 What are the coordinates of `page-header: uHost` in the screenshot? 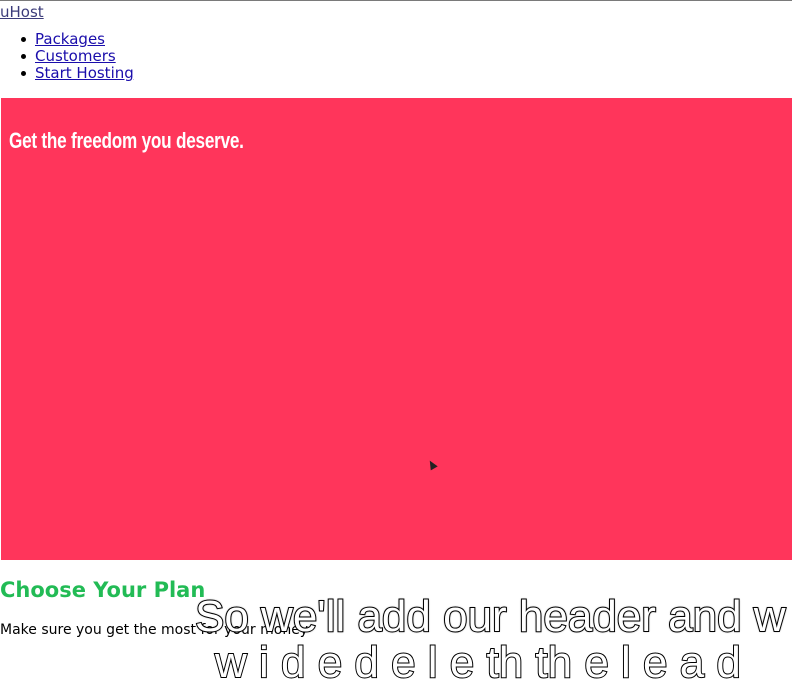 It's located at (22, 11).